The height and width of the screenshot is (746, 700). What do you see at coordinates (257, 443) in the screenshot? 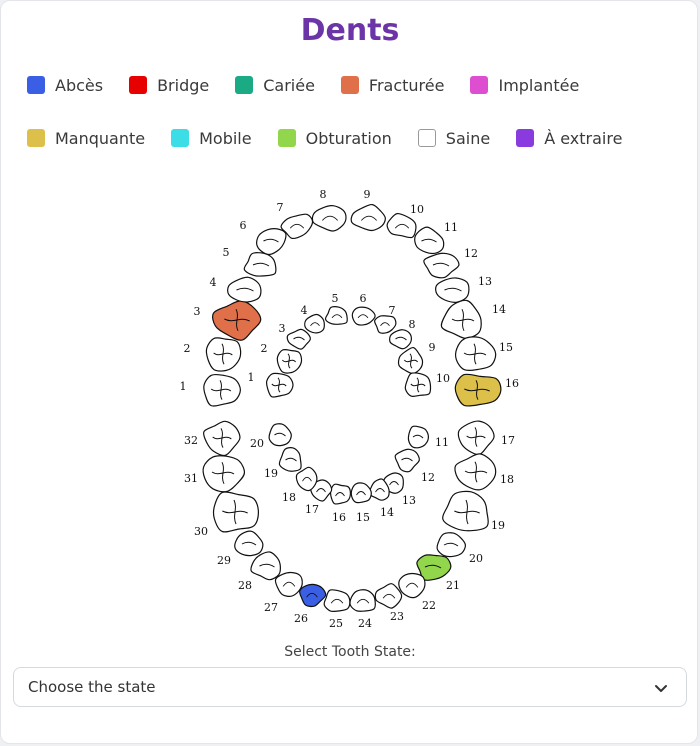
I see `child-tooth-number: 20` at bounding box center [257, 443].